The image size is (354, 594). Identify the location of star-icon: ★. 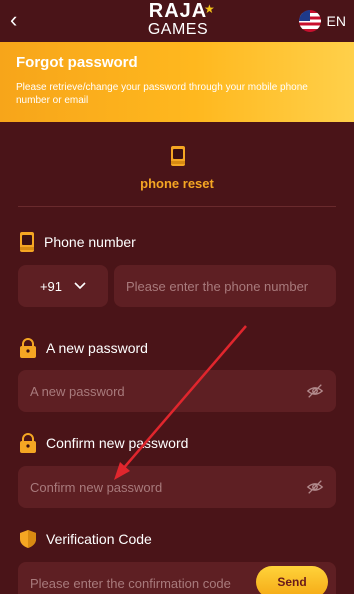
(209, 9).